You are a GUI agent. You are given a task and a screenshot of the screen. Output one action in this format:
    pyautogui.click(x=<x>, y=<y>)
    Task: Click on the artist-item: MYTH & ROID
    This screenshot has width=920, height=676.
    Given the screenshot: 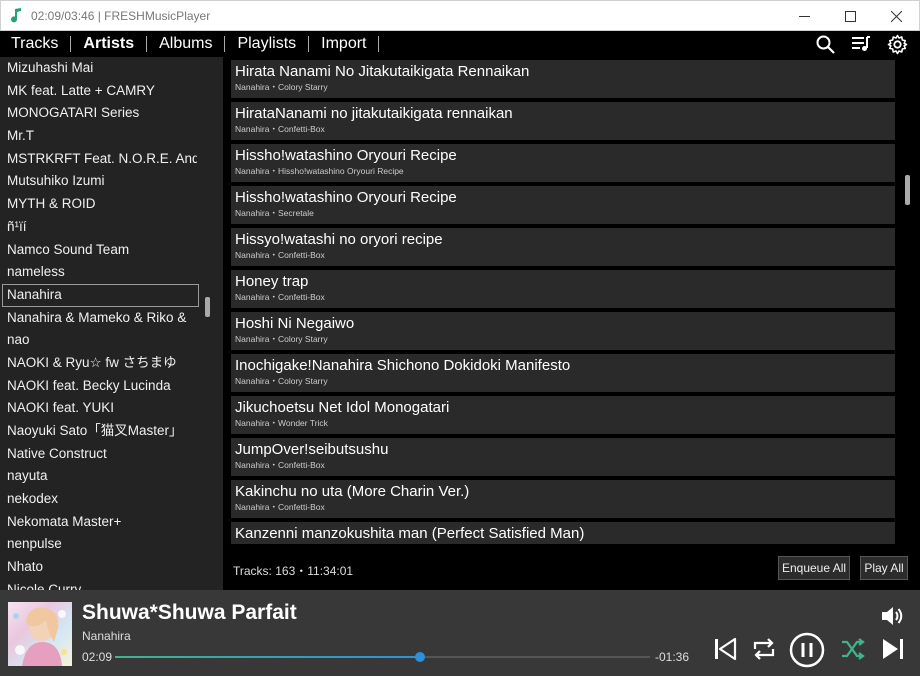 What is the action you would take?
    pyautogui.click(x=98, y=204)
    